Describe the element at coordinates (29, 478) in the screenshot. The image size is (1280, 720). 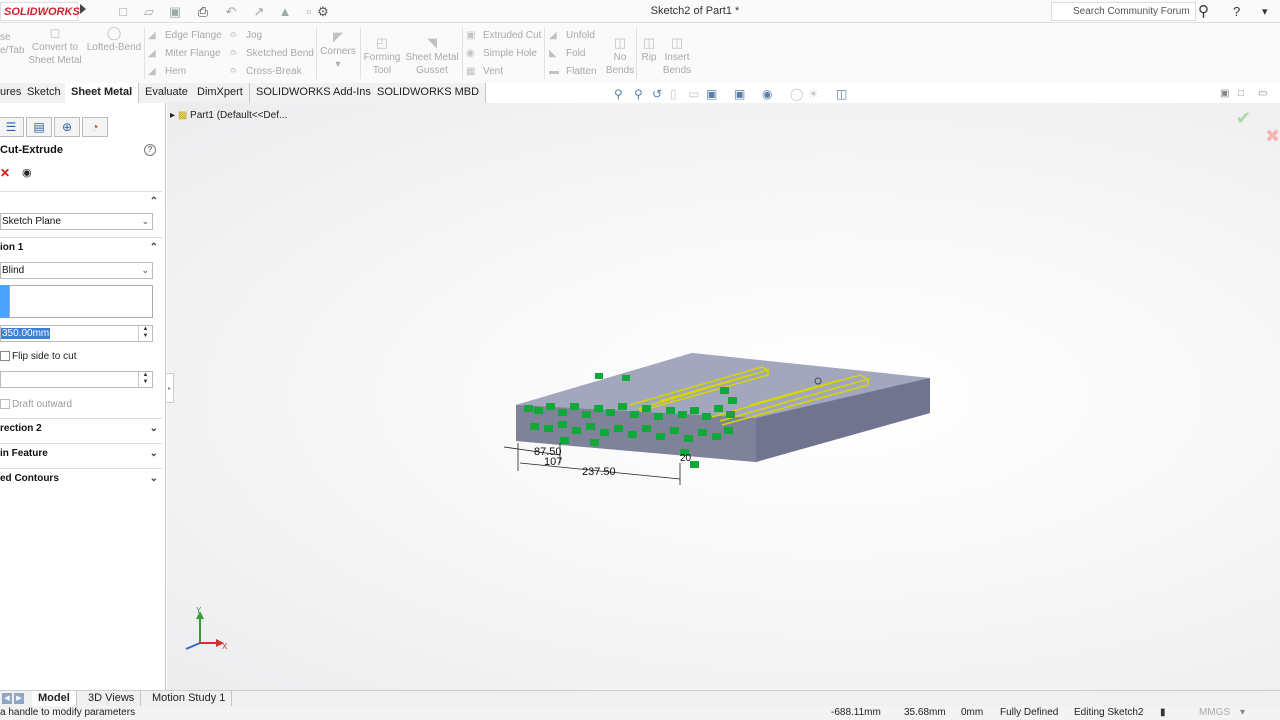
I see `selected-contours-label: ed Contours` at that location.